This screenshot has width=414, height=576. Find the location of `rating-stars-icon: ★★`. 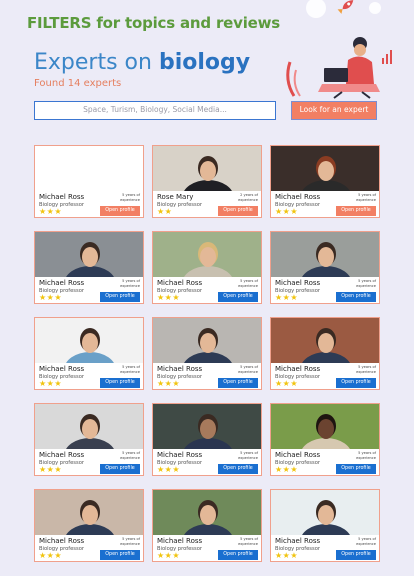

rating-stars-icon: ★★ is located at coordinates (165, 211).